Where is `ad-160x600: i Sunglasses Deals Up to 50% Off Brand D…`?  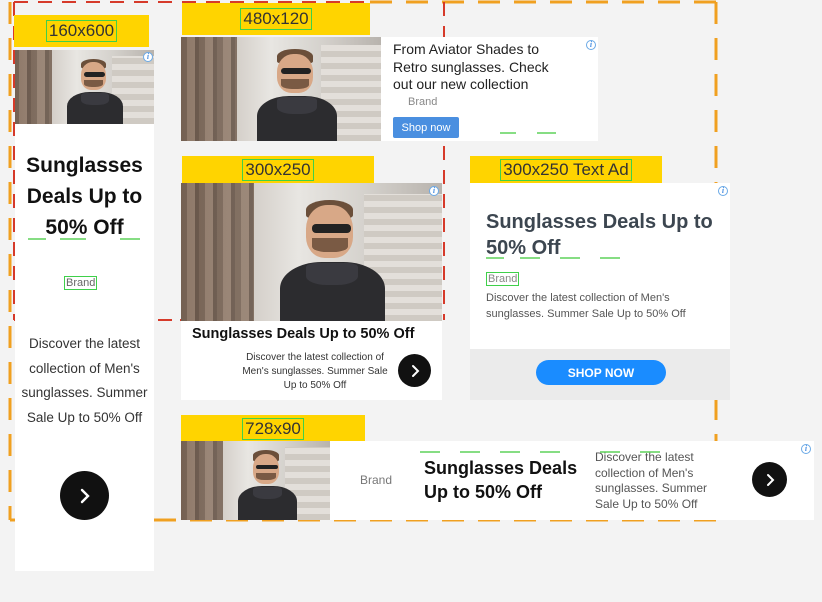
ad-160x600: i Sunglasses Deals Up to 50% Off Brand D… is located at coordinates (84, 310).